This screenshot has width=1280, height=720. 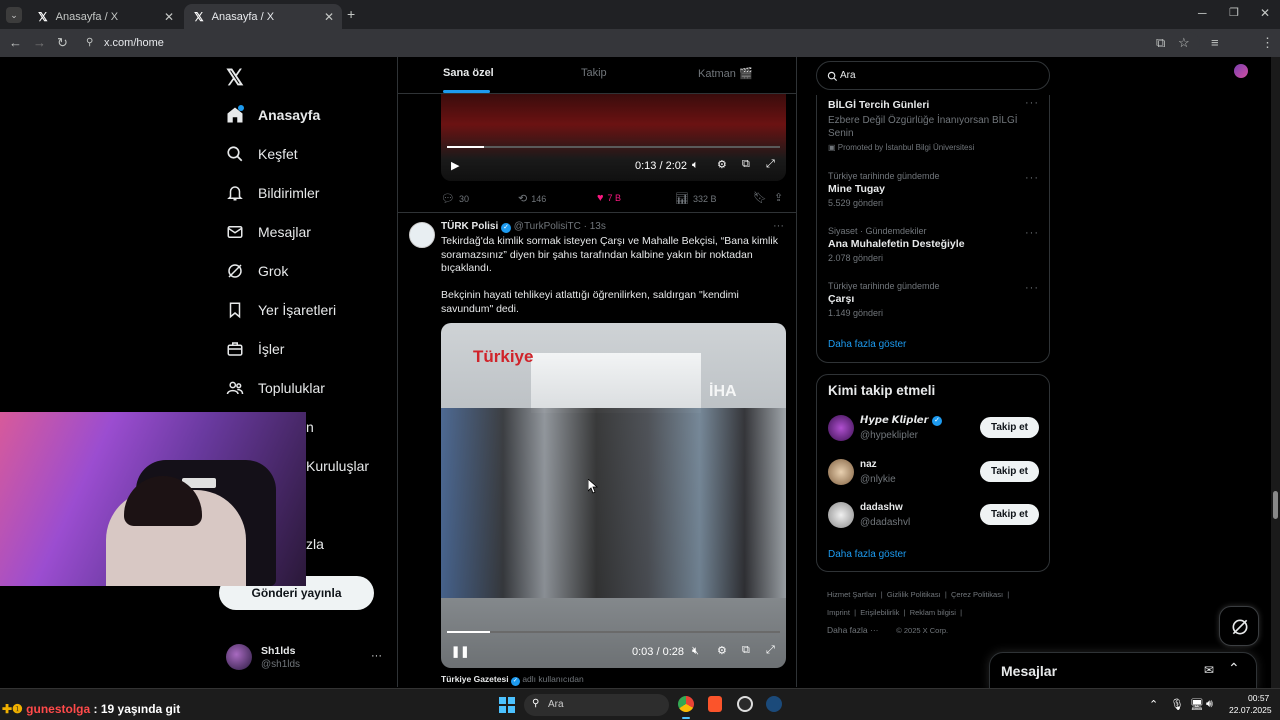 What do you see at coordinates (262, 154) in the screenshot?
I see `nav-explore: Keşfet` at bounding box center [262, 154].